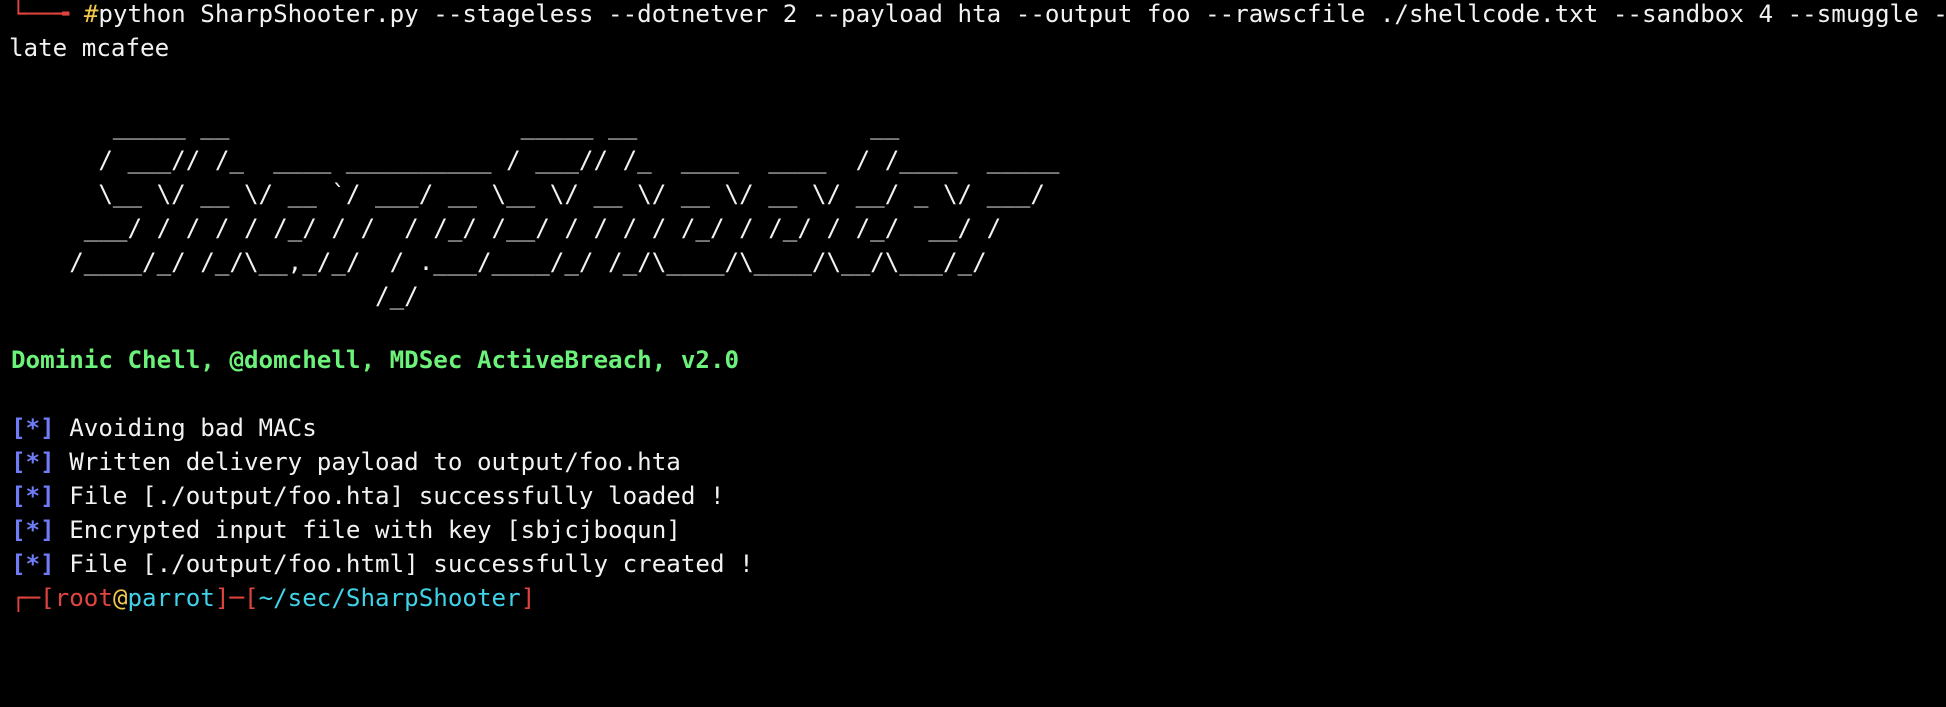 The width and height of the screenshot is (1946, 707). I want to click on prompt-corner: └──╼, so click(47, 14).